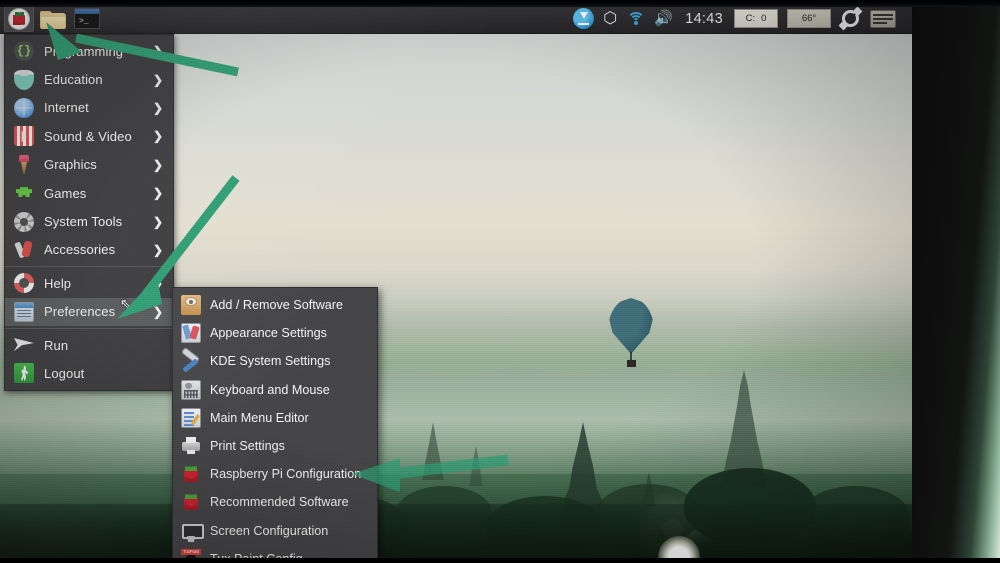  What do you see at coordinates (500, 560) in the screenshot?
I see `monitor-bezel-bottom` at bounding box center [500, 560].